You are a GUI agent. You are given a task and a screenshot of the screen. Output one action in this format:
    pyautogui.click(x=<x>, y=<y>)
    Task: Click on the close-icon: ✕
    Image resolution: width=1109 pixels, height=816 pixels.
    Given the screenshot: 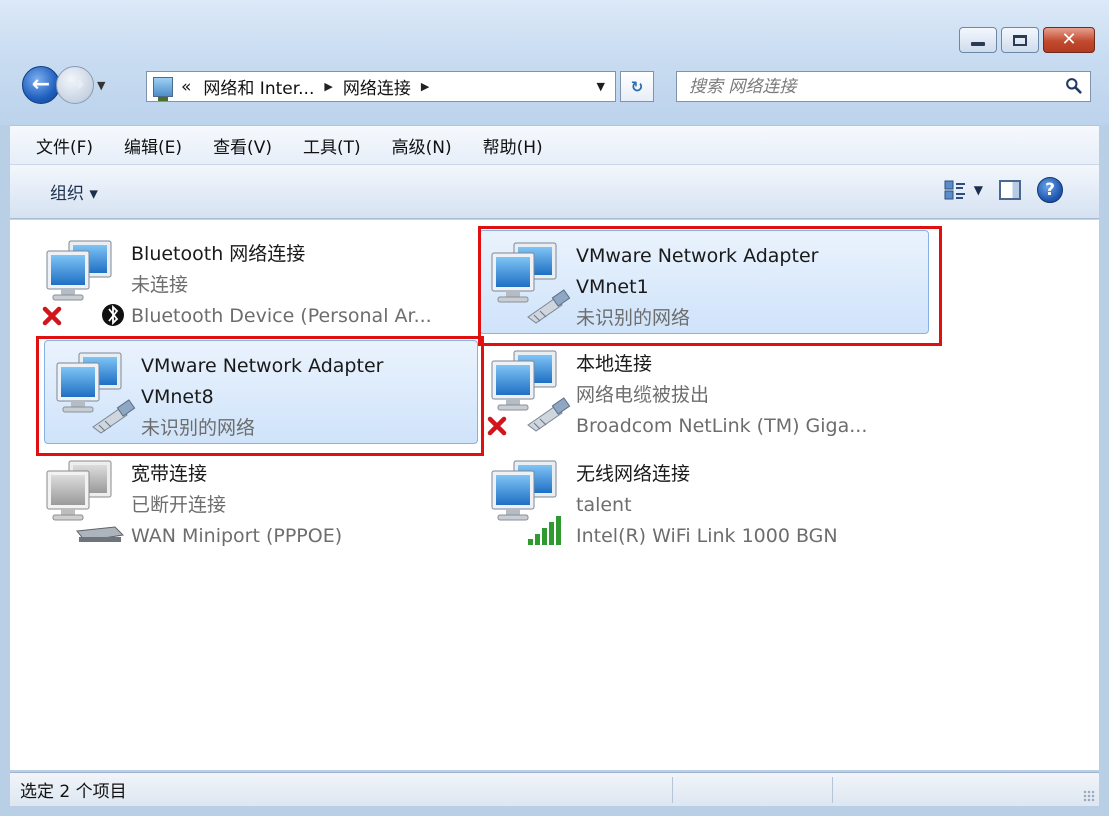 What is the action you would take?
    pyautogui.click(x=1069, y=39)
    